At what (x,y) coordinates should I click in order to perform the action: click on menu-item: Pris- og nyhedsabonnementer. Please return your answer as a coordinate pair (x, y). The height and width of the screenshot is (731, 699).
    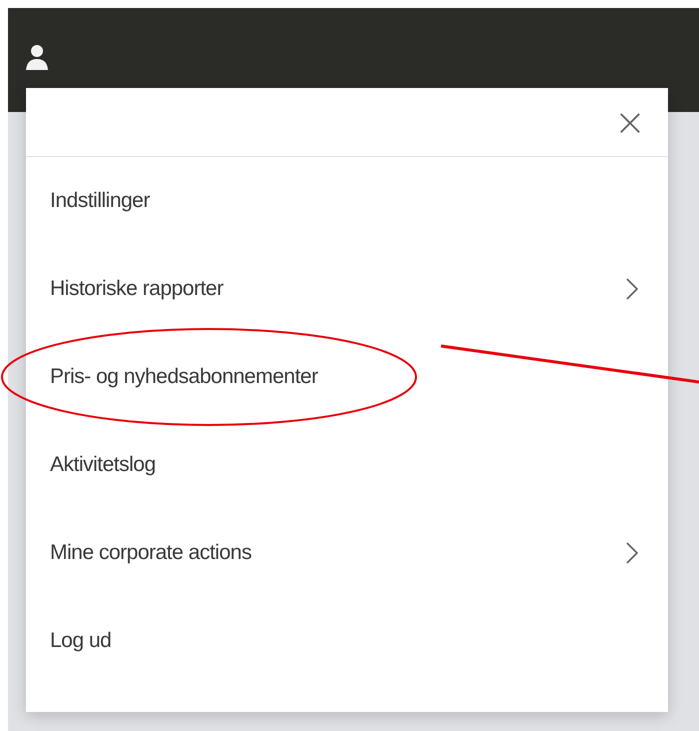
    Looking at the image, I should click on (347, 377).